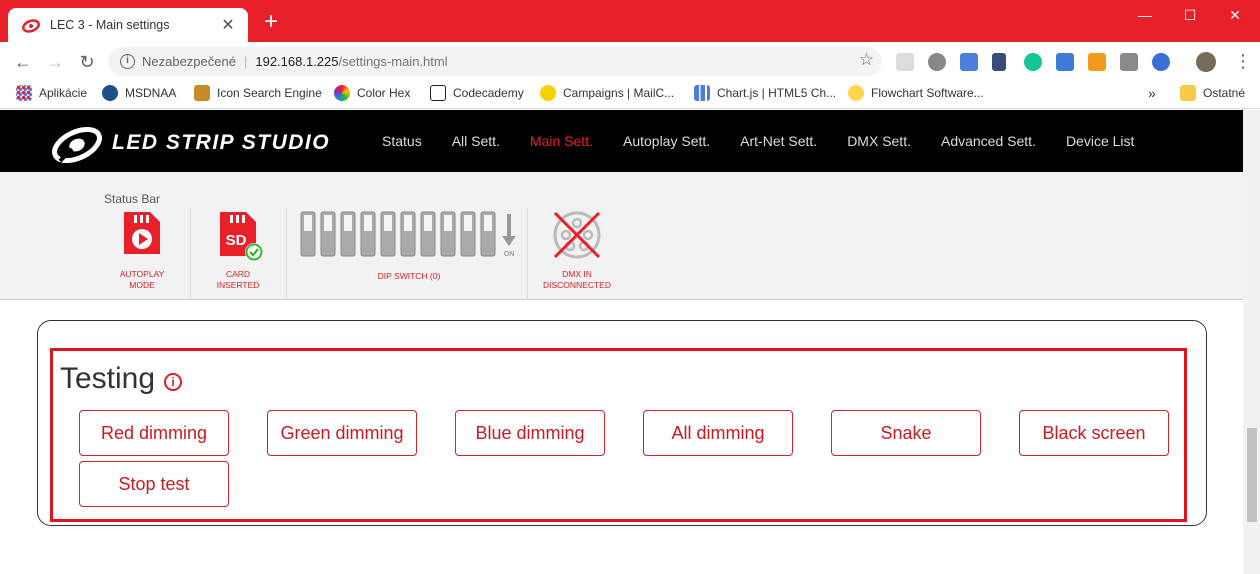 The height and width of the screenshot is (574, 1260). What do you see at coordinates (297, 61) in the screenshot?
I see `url-host: 192.168.1.225` at bounding box center [297, 61].